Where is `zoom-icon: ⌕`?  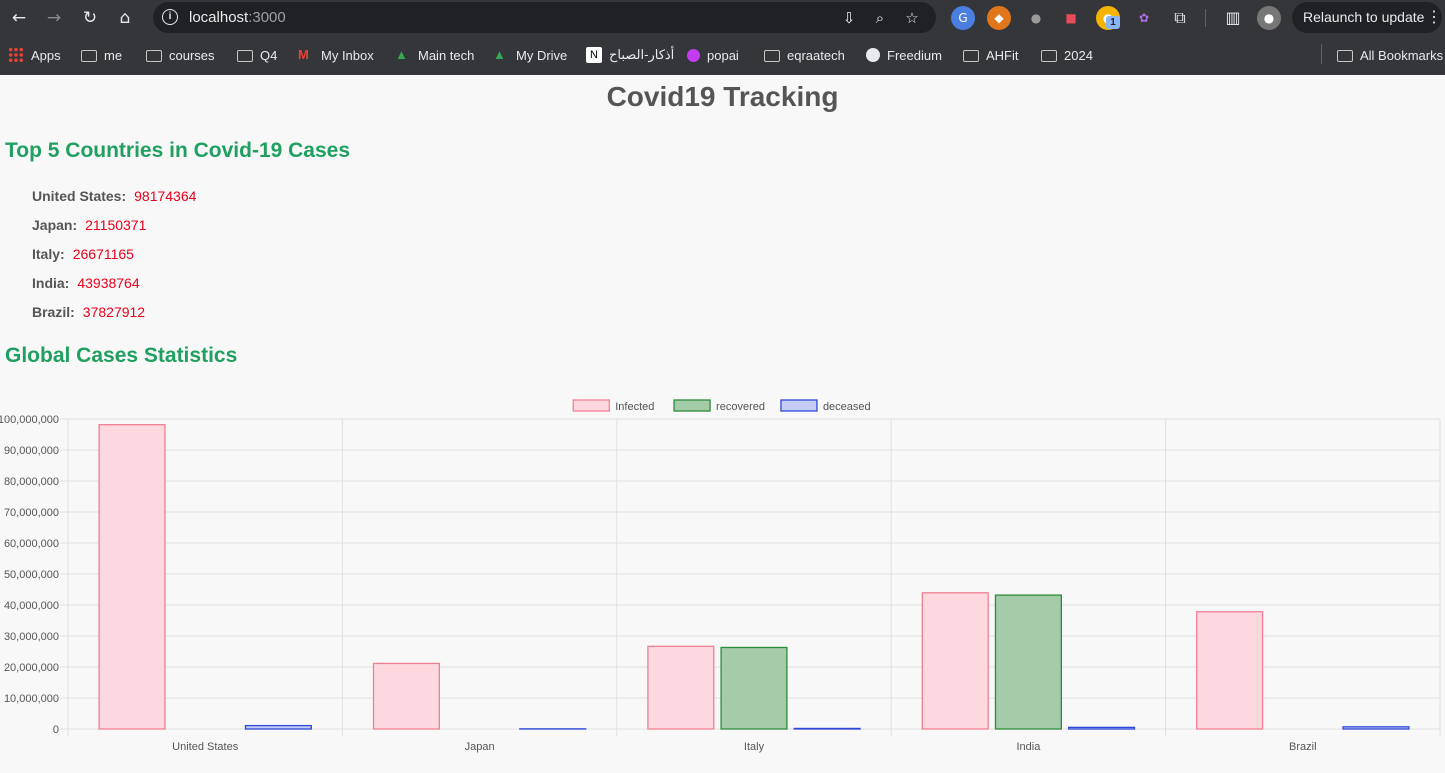
zoom-icon: ⌕ is located at coordinates (880, 18).